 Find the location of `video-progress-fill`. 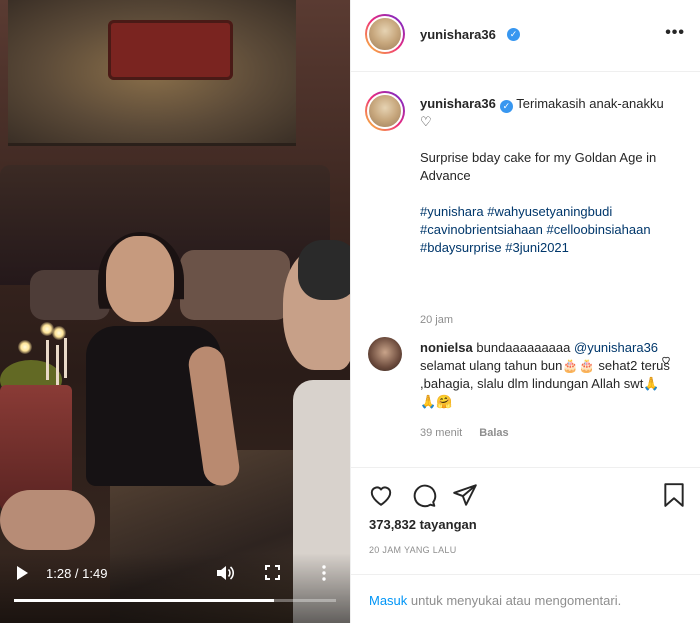

video-progress-fill is located at coordinates (144, 600).